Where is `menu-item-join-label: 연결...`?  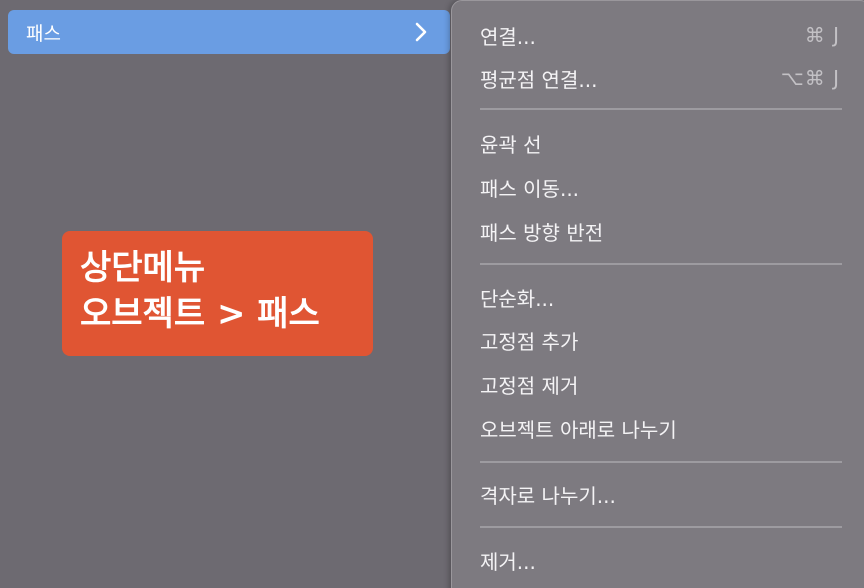
menu-item-join-label: 연결... is located at coordinates (508, 36).